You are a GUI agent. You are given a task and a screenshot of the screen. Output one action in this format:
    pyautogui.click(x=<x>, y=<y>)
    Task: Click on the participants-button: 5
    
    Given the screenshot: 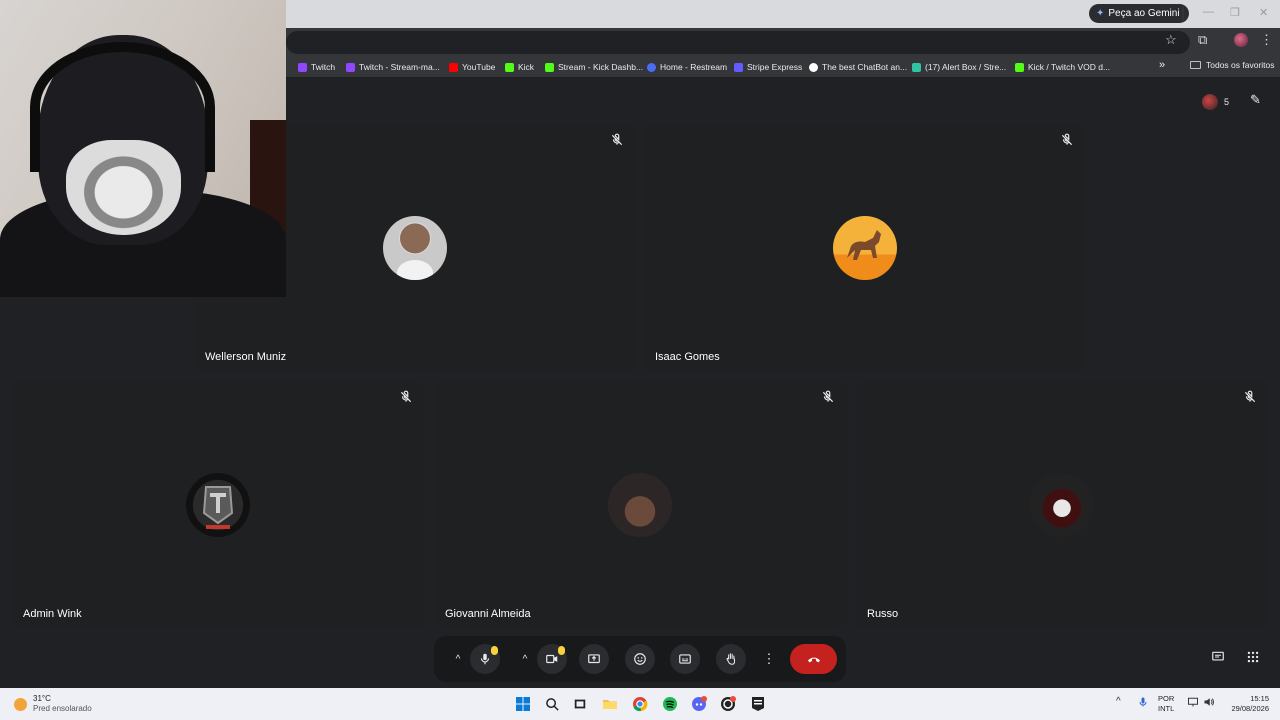 What is the action you would take?
    pyautogui.click(x=1215, y=102)
    